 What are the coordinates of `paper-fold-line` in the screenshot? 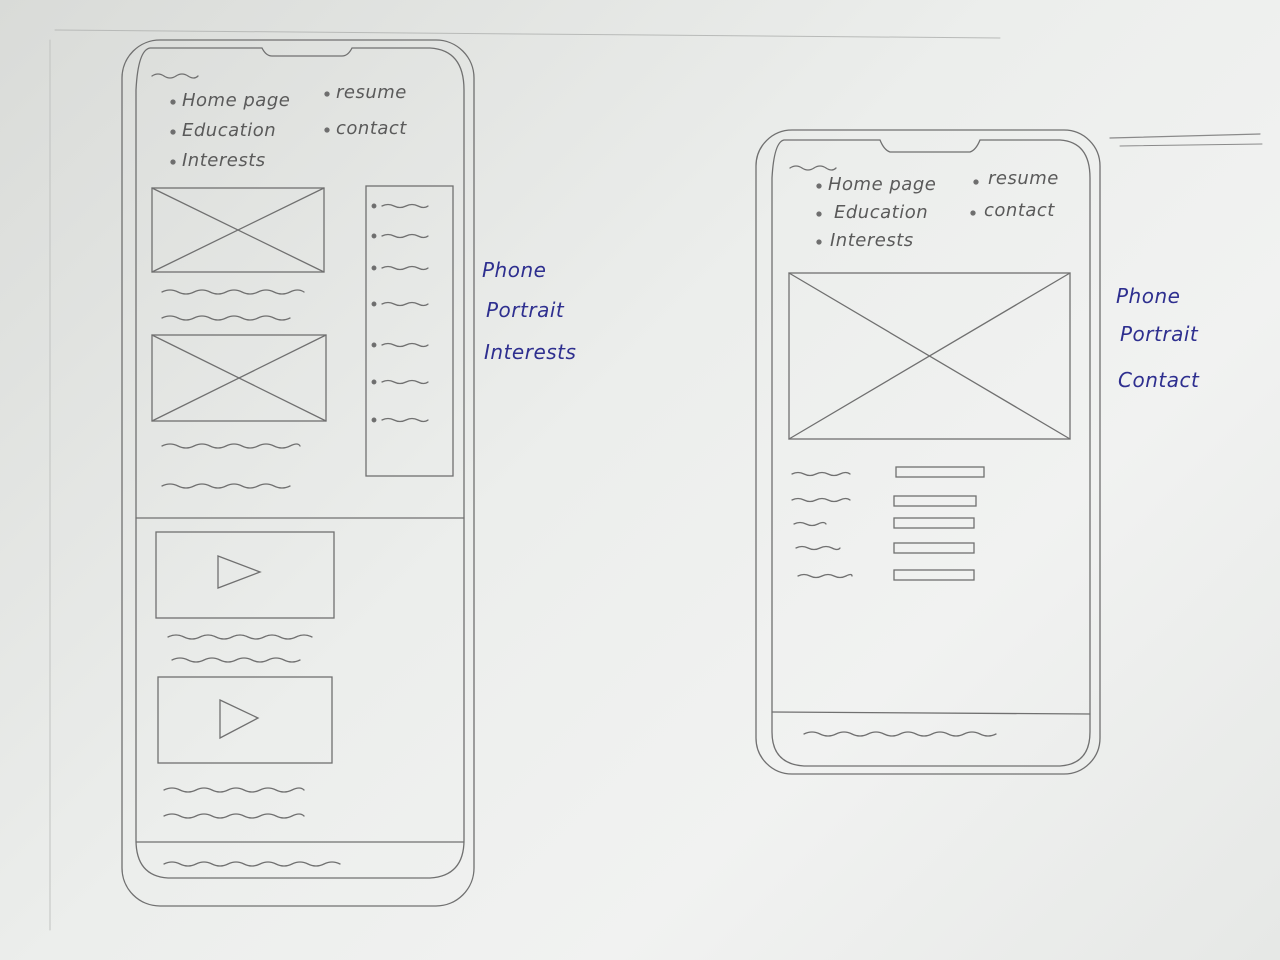 It's located at (1185, 136).